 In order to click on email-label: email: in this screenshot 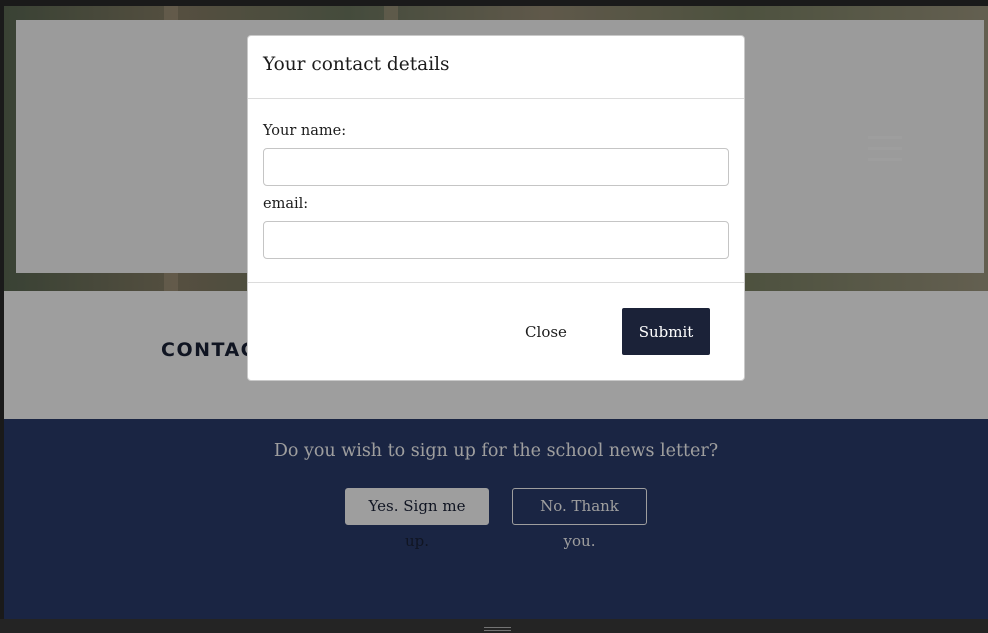, I will do `click(286, 204)`.